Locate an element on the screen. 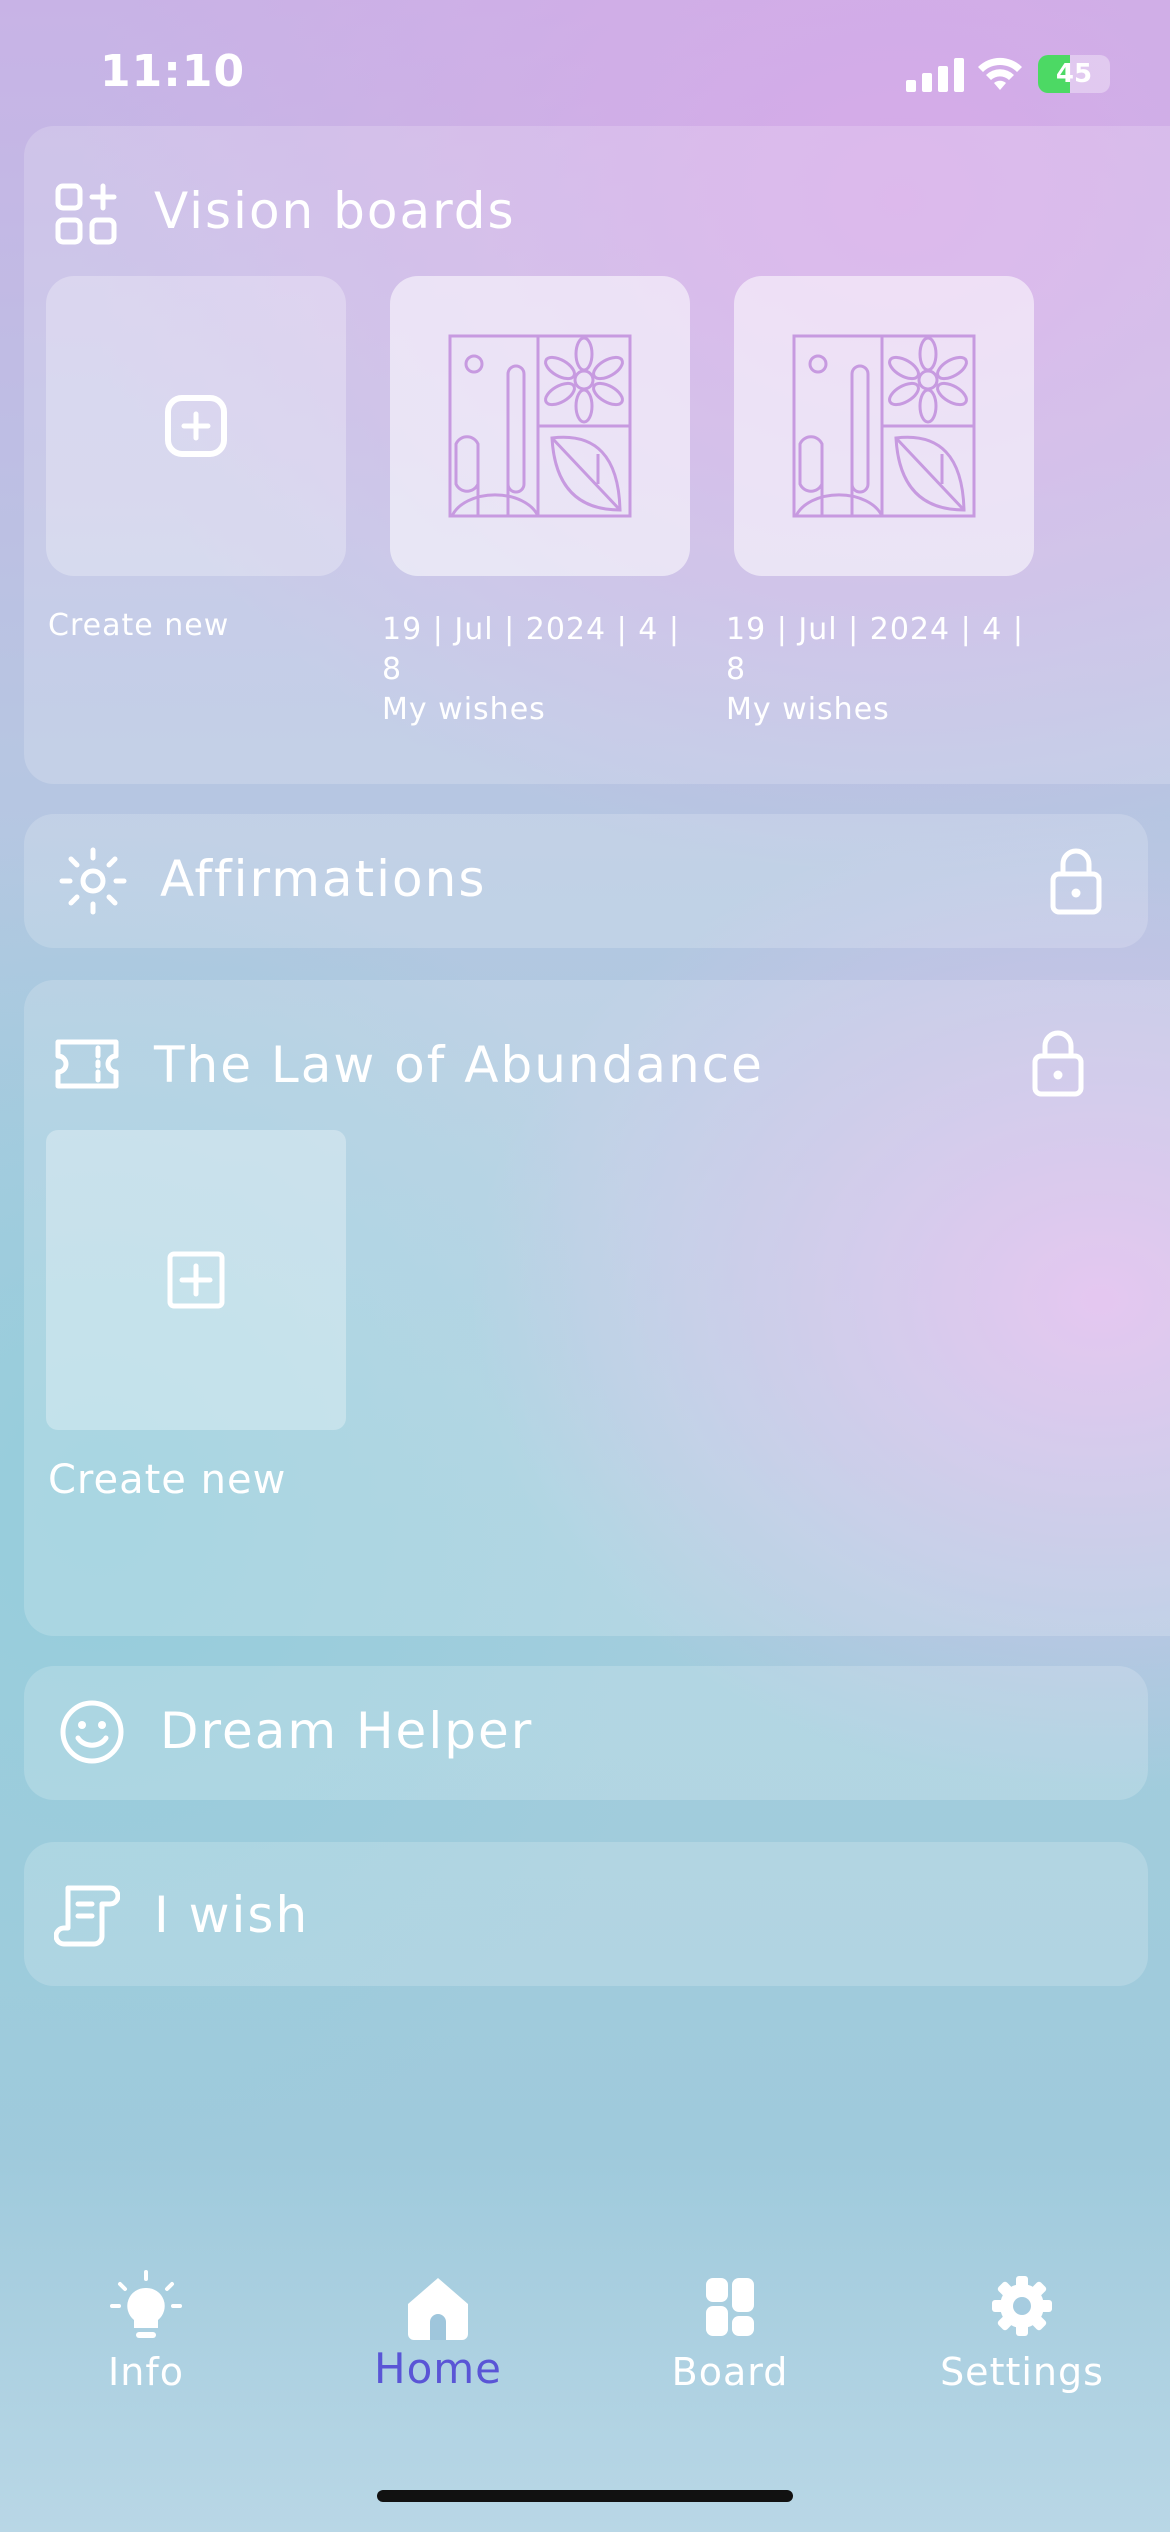 The width and height of the screenshot is (1170, 2532). tab-settings-label: Settings is located at coordinates (1022, 2372).